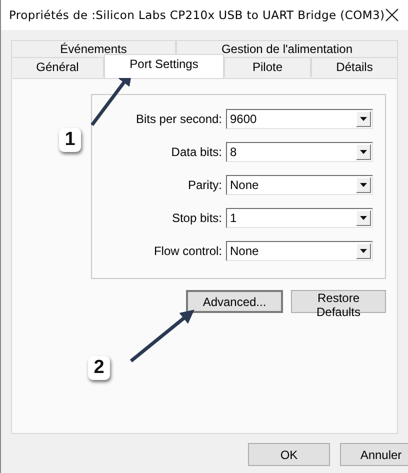 The height and width of the screenshot is (473, 408). Describe the element at coordinates (164, 66) in the screenshot. I see `tab: Port Settings` at that location.